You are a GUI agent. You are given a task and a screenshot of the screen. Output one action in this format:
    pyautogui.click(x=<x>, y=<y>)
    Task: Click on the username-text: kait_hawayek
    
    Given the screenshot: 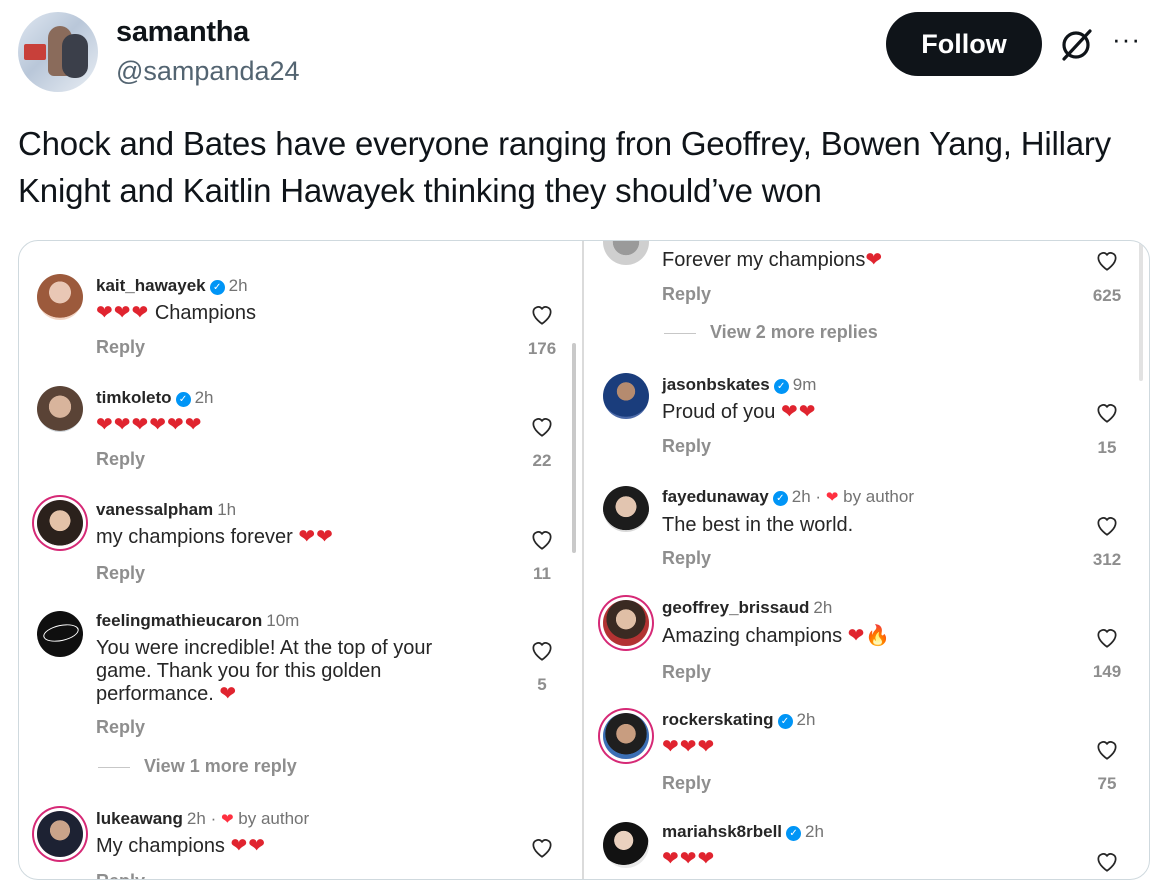 What is the action you would take?
    pyautogui.click(x=151, y=285)
    